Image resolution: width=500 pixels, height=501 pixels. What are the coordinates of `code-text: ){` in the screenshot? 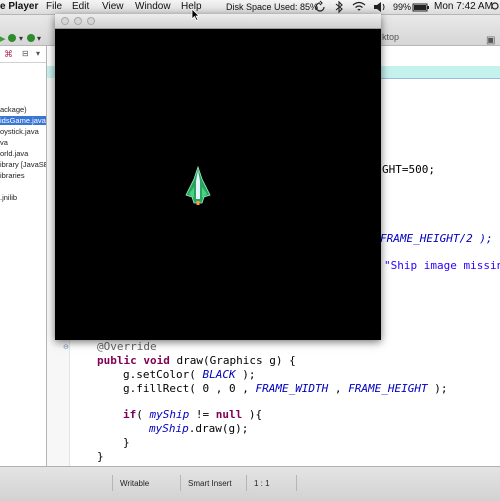 It's located at (252, 414).